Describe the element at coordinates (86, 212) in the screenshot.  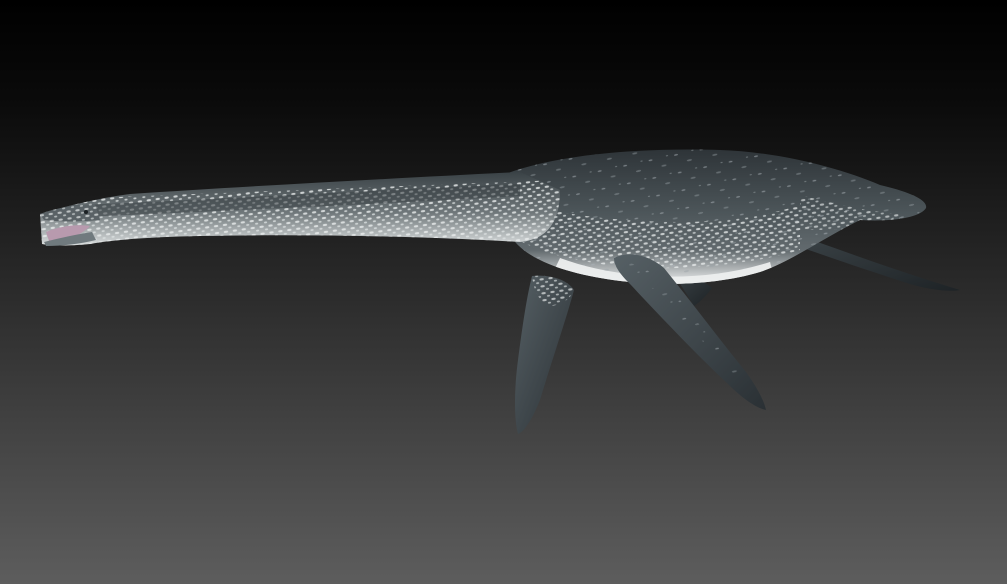
I see `eye` at that location.